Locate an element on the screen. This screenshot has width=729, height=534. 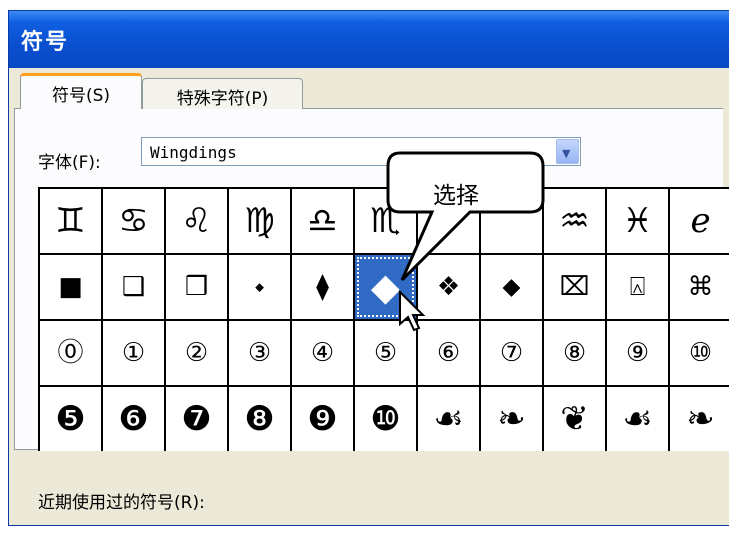
symbol-cell: ♌ is located at coordinates (196, 221).